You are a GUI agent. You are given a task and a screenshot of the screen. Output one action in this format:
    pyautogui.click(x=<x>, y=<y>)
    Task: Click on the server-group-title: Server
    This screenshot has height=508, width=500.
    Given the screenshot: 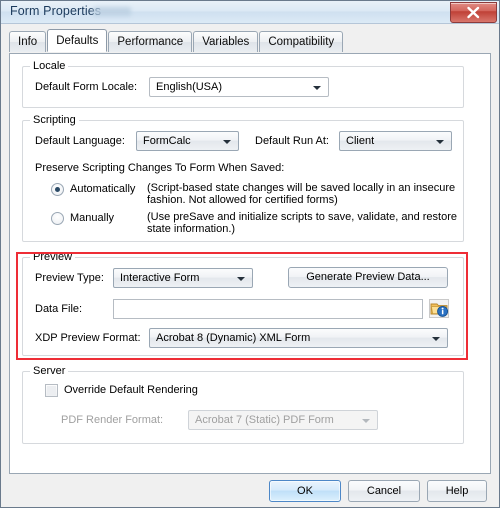 What is the action you would take?
    pyautogui.click(x=49, y=371)
    